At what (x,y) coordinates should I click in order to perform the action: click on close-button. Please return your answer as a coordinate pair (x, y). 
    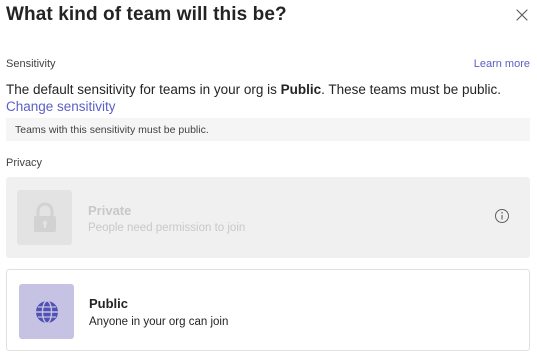
    Looking at the image, I should click on (522, 15).